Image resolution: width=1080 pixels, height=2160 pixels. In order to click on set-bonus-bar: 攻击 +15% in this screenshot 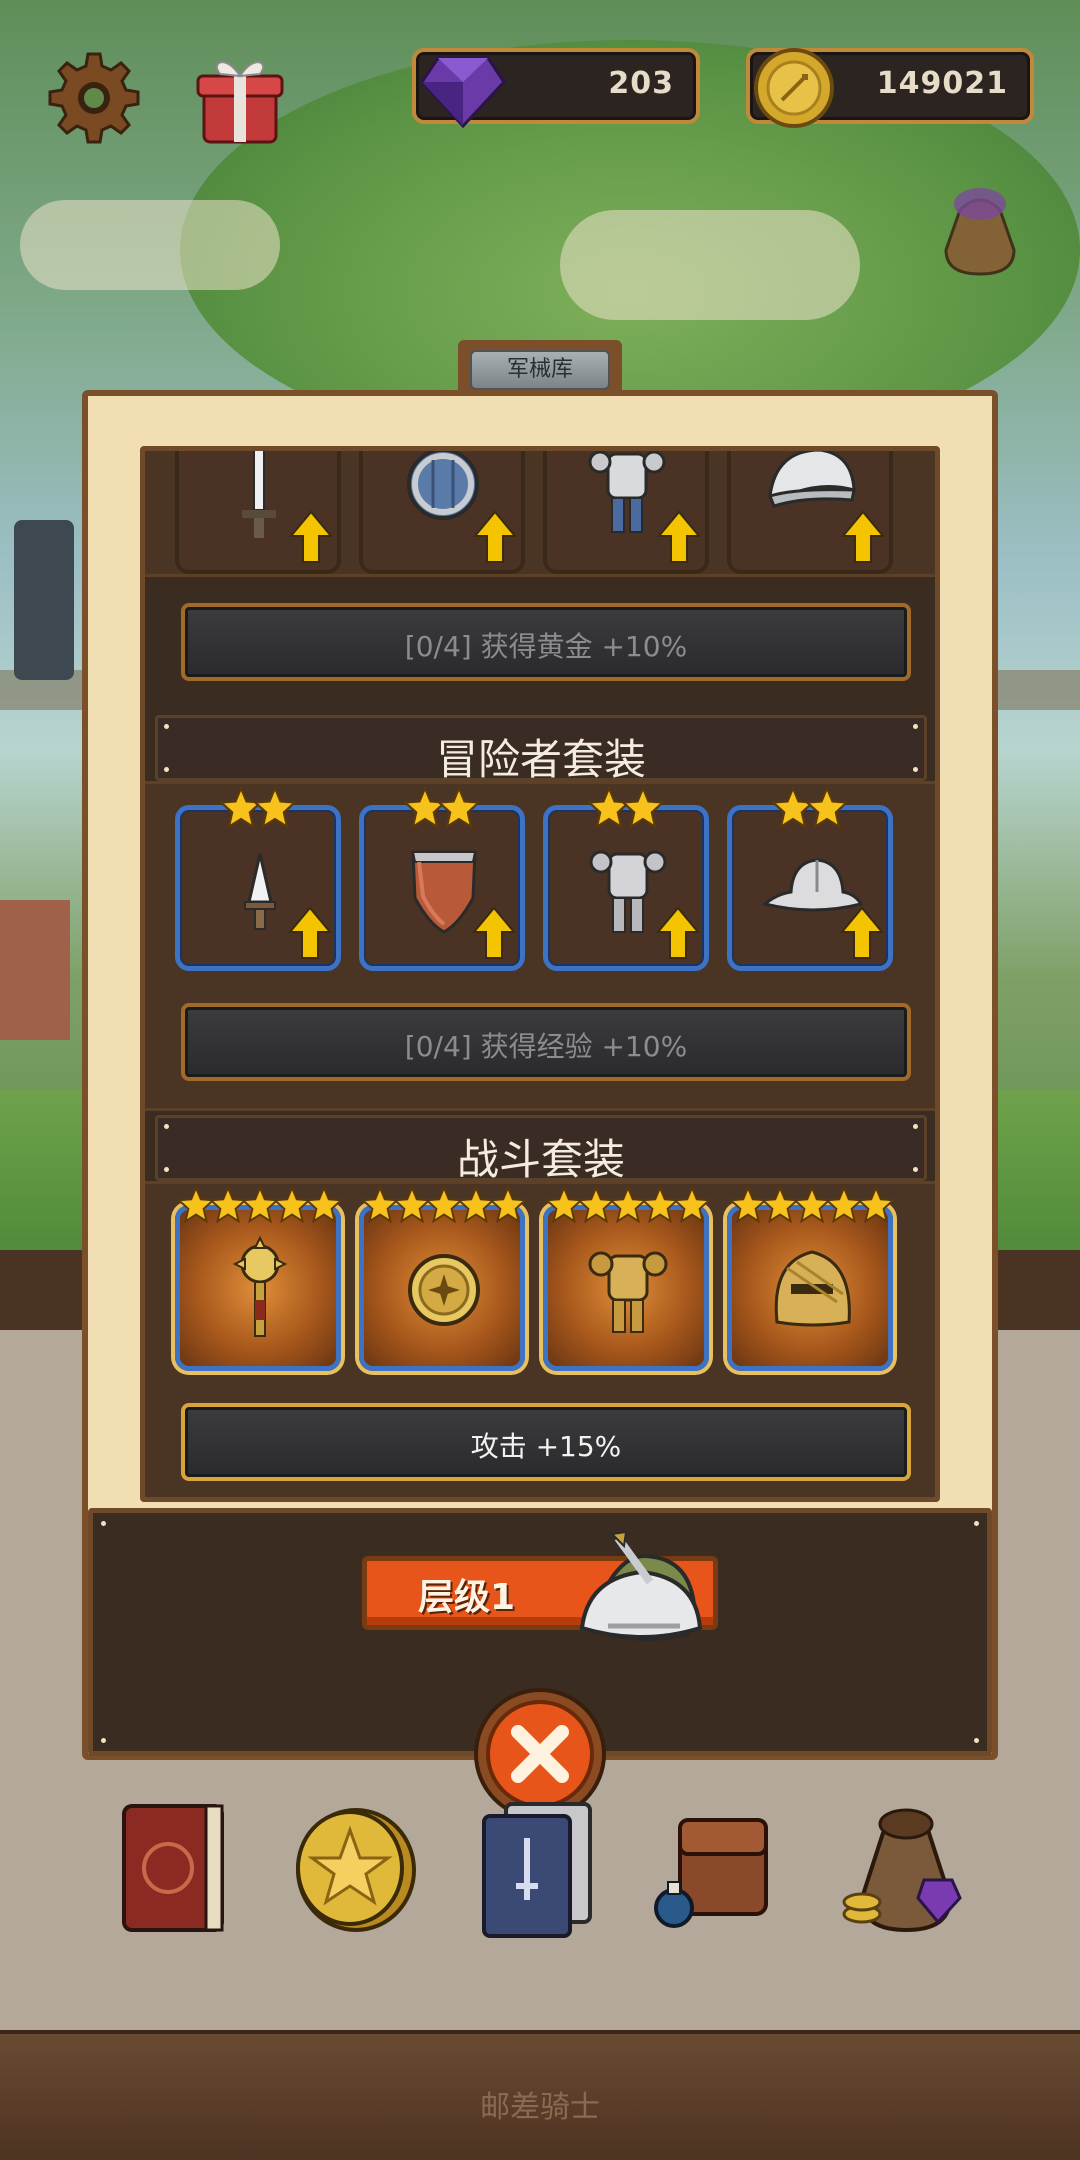, I will do `click(546, 1442)`.